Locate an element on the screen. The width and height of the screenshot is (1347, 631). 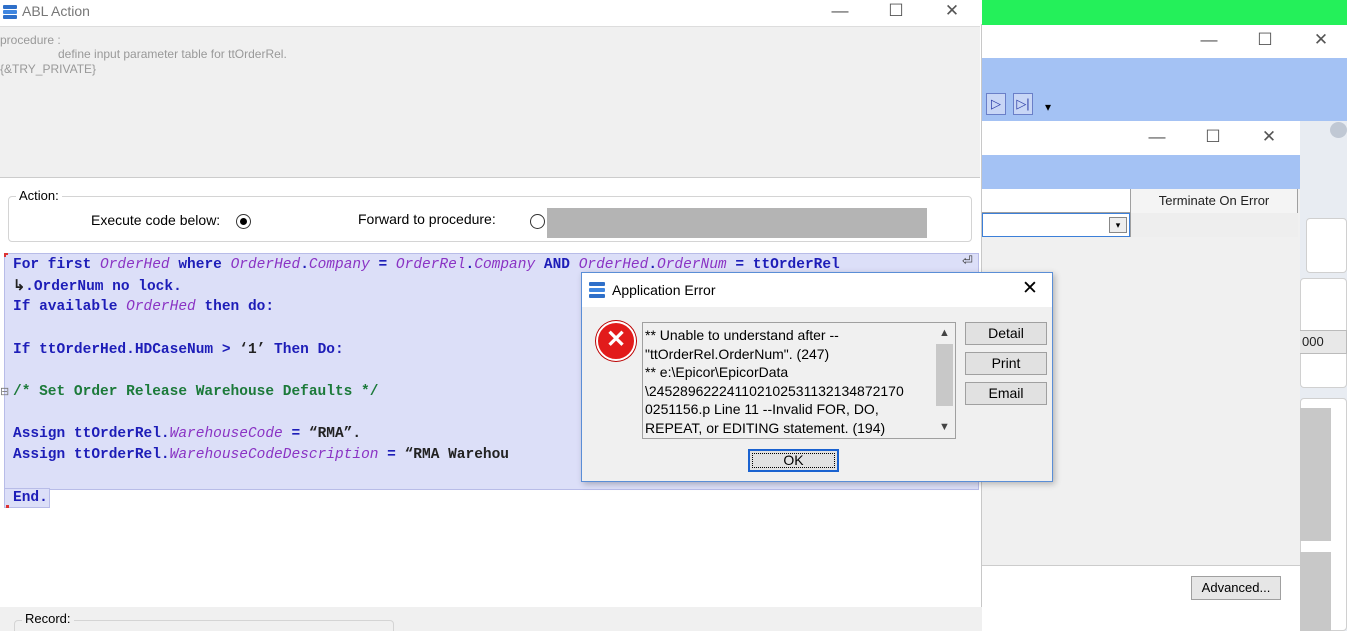
code-line: If ttOrderHed.HDCaseNum > ‘1’ Then Do: is located at coordinates (178, 350).